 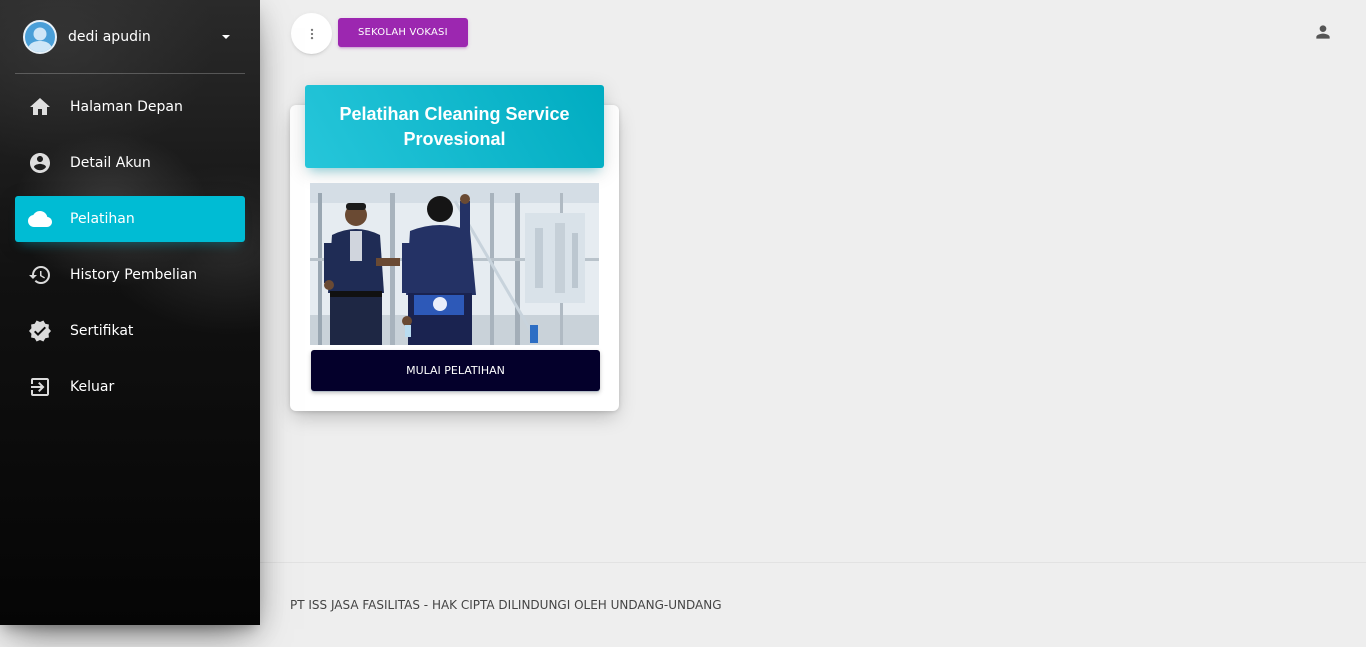 What do you see at coordinates (92, 387) in the screenshot?
I see `sidebar-item-label: Keluar` at bounding box center [92, 387].